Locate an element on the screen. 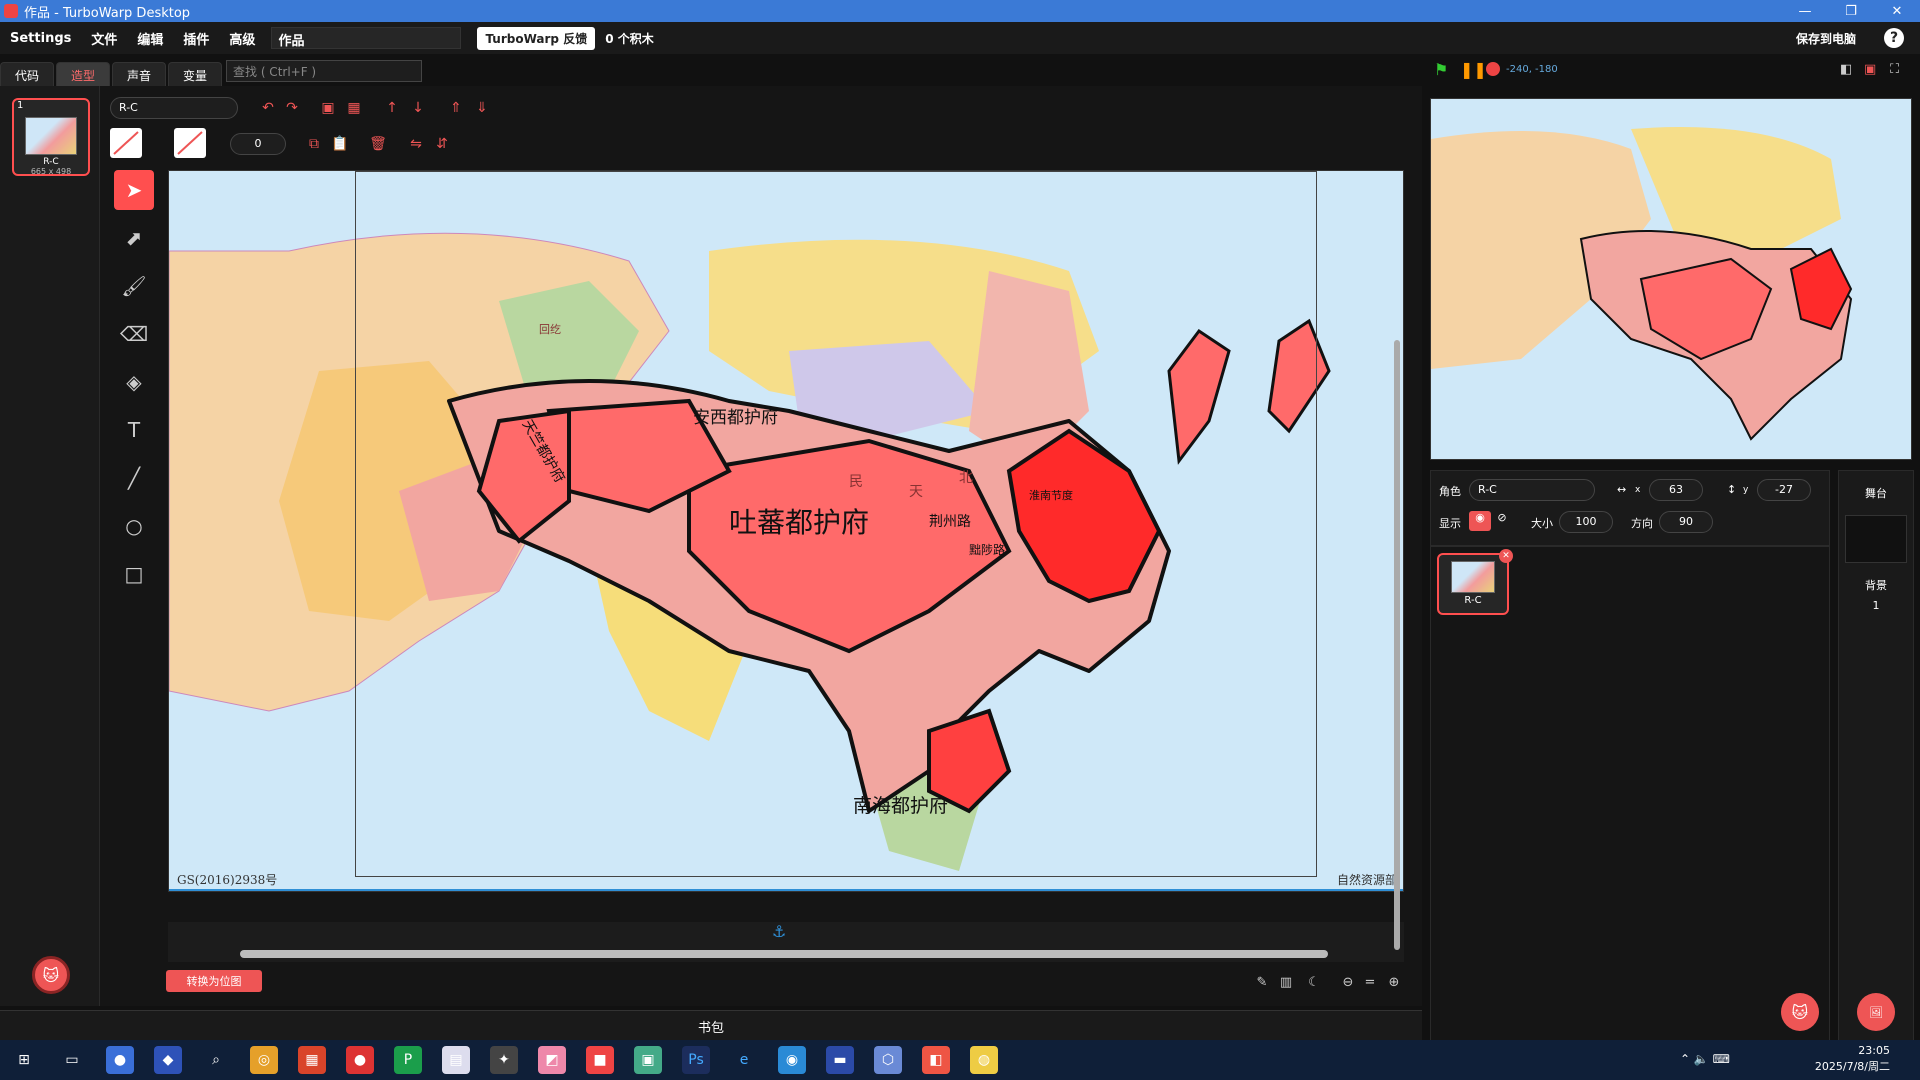 This screenshot has height=1080, width=1920. minimize-button: — is located at coordinates (1805, 11).